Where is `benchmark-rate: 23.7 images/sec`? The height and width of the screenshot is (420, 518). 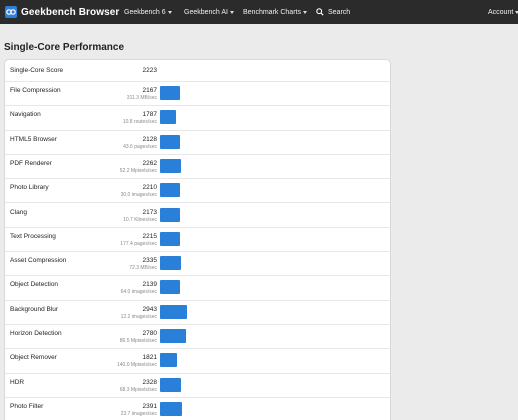
benchmark-rate: 23.7 images/sec is located at coordinates (138, 413).